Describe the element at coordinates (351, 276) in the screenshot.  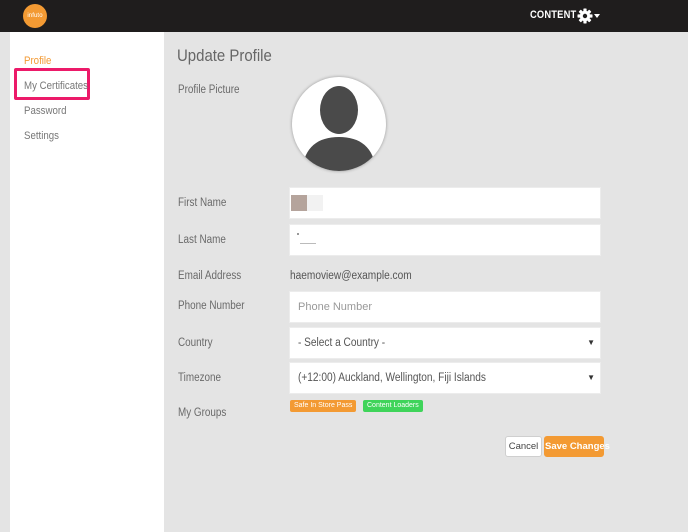
I see `email-value: haemoview@example.com` at that location.